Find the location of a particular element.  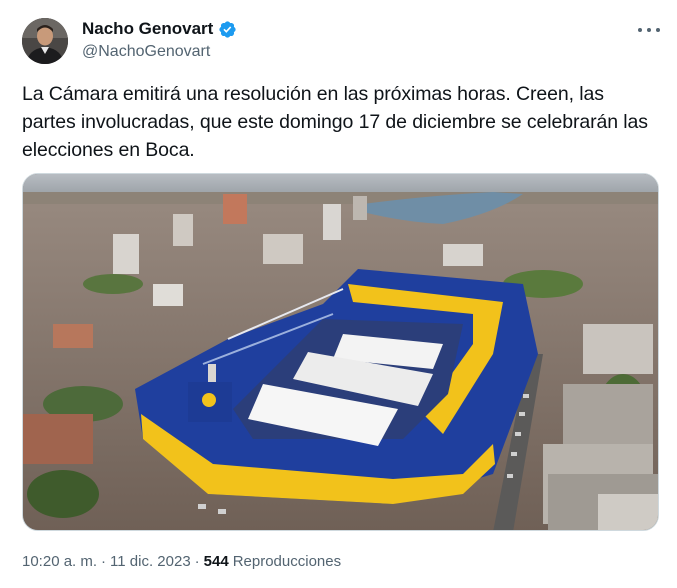

views-label: Reproducciones is located at coordinates (287, 561).